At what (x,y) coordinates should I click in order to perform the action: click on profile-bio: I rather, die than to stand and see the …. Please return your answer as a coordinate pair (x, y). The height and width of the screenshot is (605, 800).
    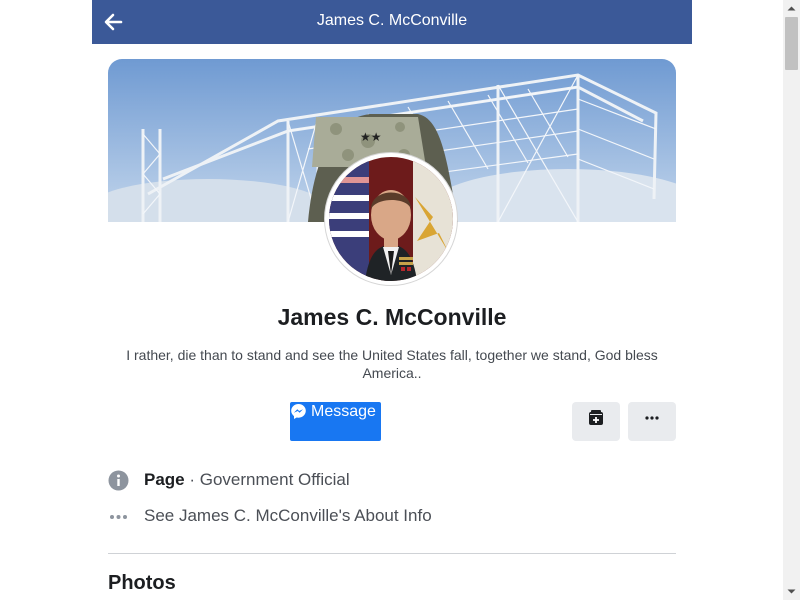
    Looking at the image, I should click on (392, 364).